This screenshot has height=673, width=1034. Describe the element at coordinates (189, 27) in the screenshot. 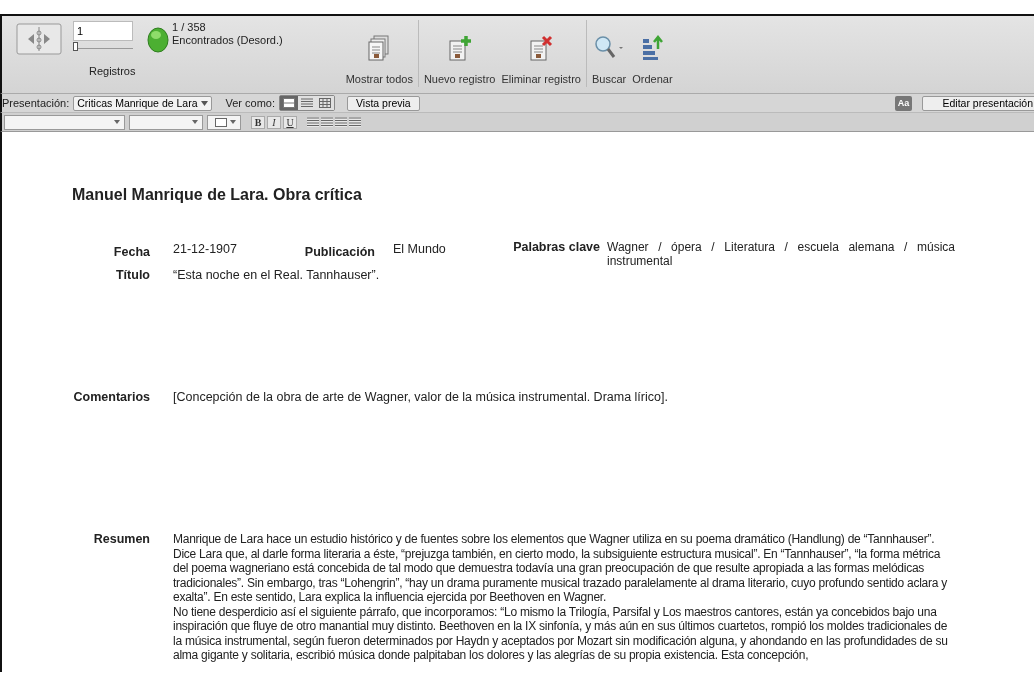

I see `found-count: 1 / 358` at that location.